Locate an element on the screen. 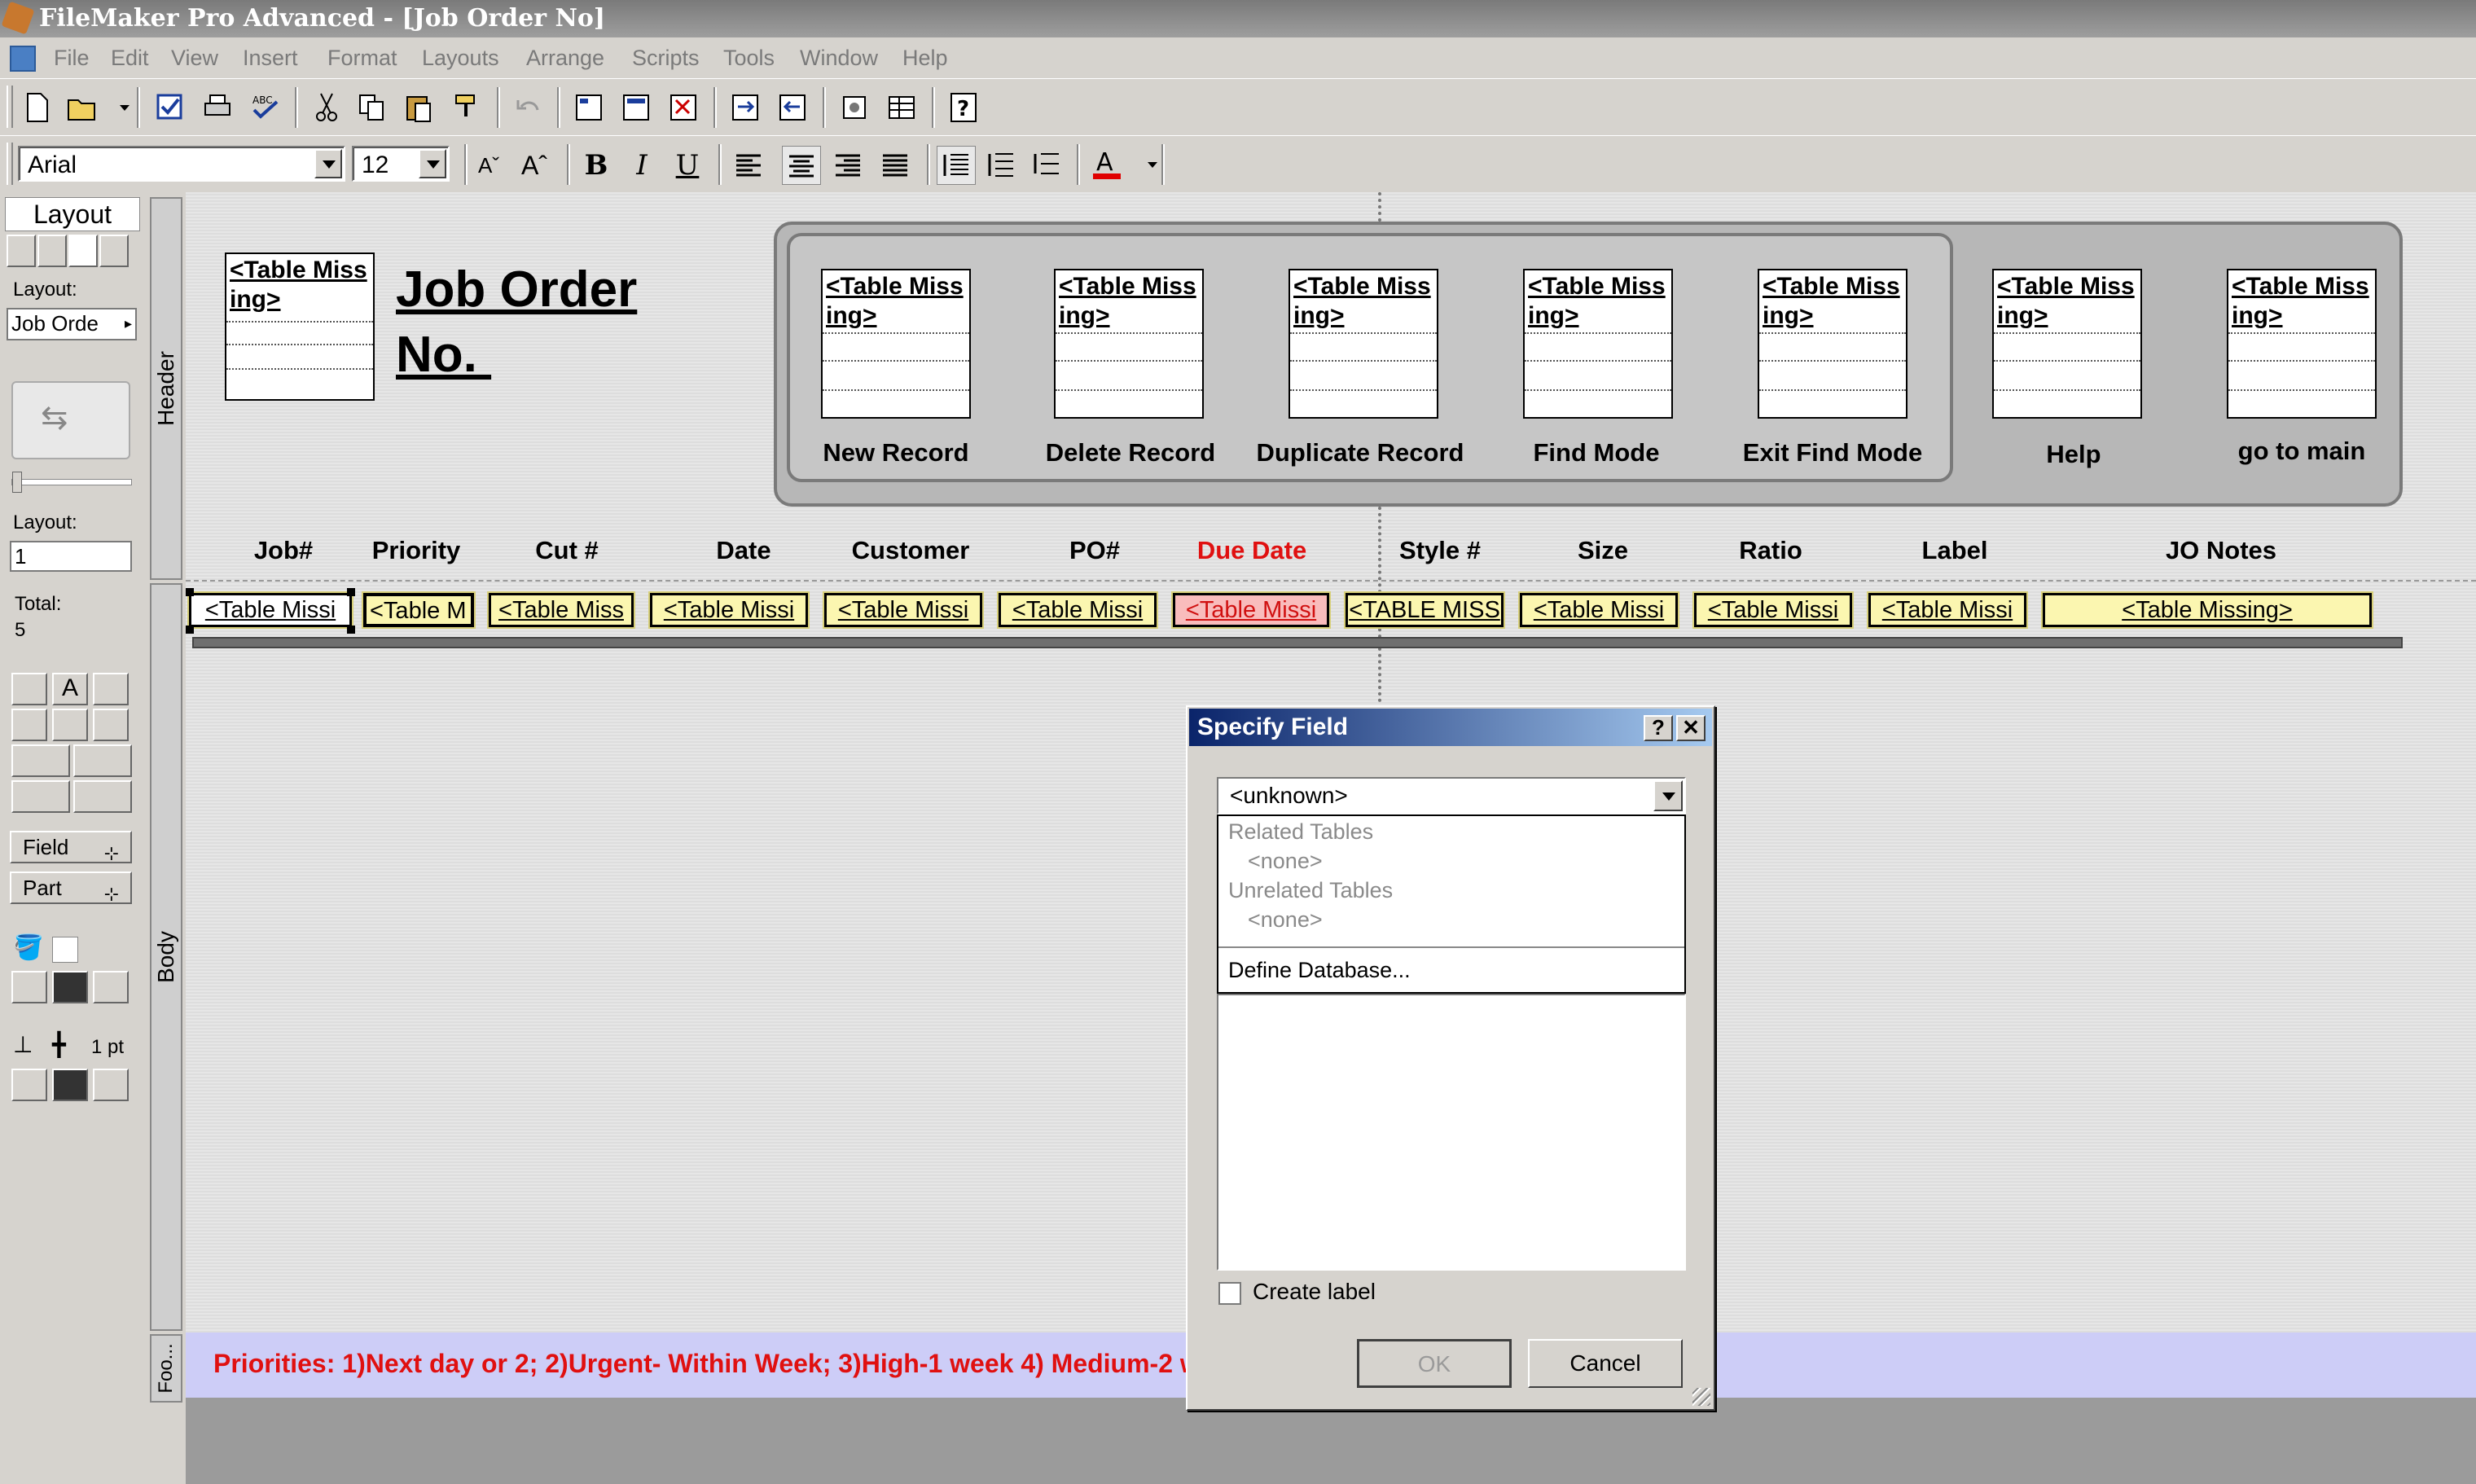 Image resolution: width=2476 pixels, height=1484 pixels. pointer-tool-icon is located at coordinates (29, 689).